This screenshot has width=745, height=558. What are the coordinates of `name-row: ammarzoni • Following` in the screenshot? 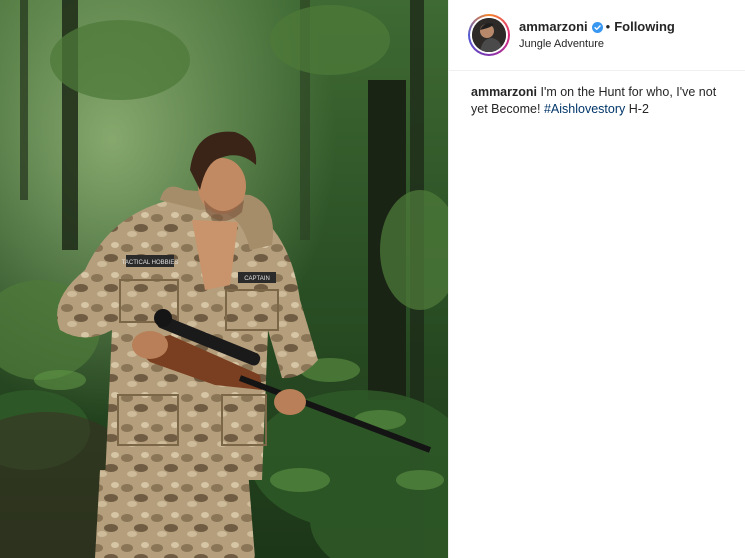 It's located at (597, 27).